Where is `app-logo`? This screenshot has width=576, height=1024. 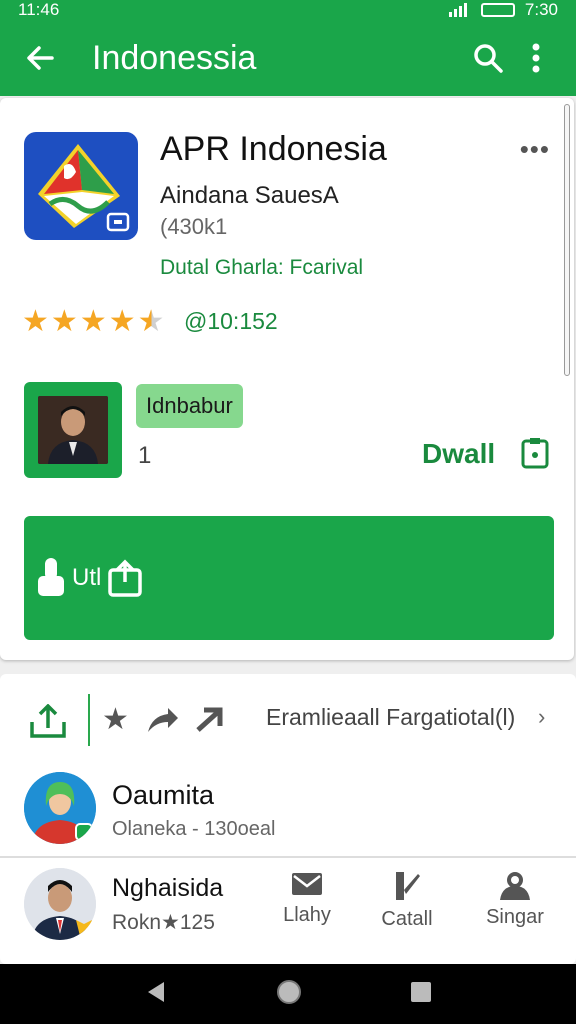
app-logo is located at coordinates (81, 186).